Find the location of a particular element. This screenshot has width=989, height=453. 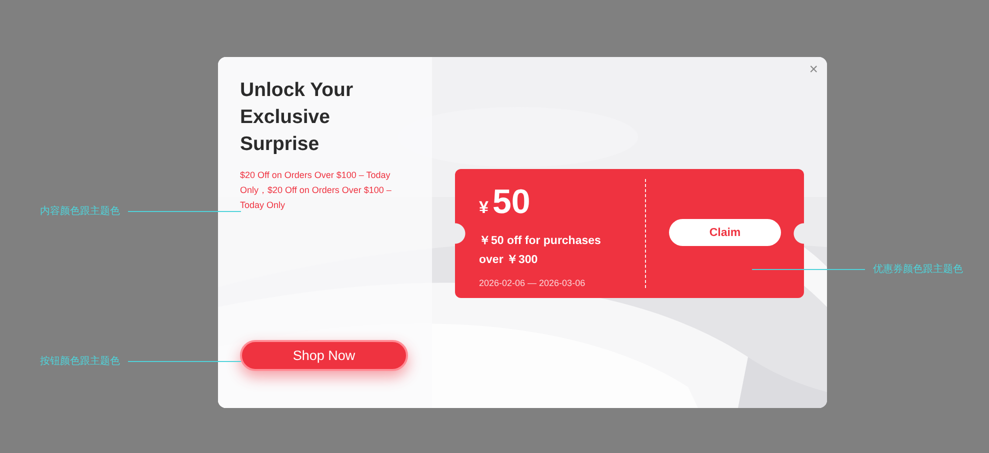

coupon-amount: 50 is located at coordinates (511, 202).